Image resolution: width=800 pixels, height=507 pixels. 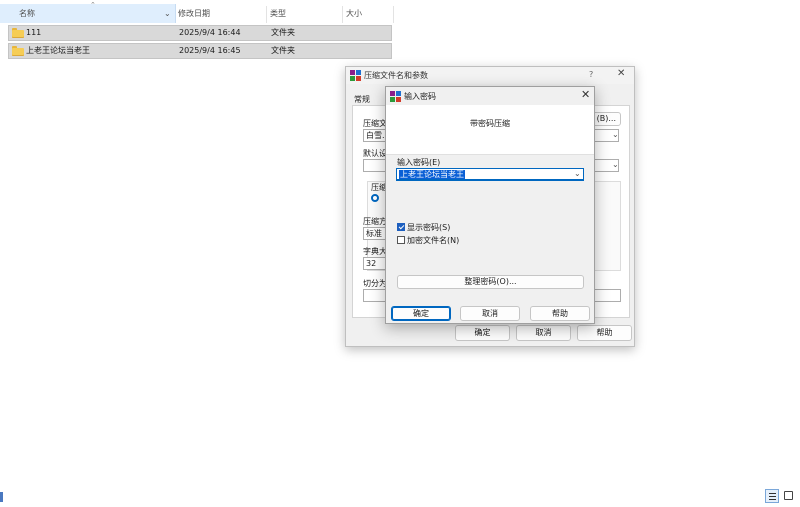 What do you see at coordinates (428, 227) in the screenshot?
I see `show-password-label: 显示密码(S)` at bounding box center [428, 227].